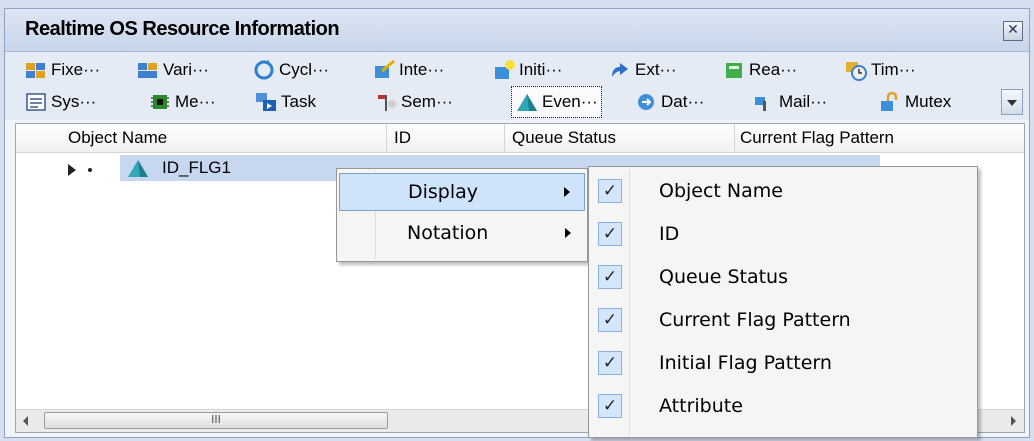  What do you see at coordinates (734, 70) in the screenshot?
I see `ready-queue-icon` at bounding box center [734, 70].